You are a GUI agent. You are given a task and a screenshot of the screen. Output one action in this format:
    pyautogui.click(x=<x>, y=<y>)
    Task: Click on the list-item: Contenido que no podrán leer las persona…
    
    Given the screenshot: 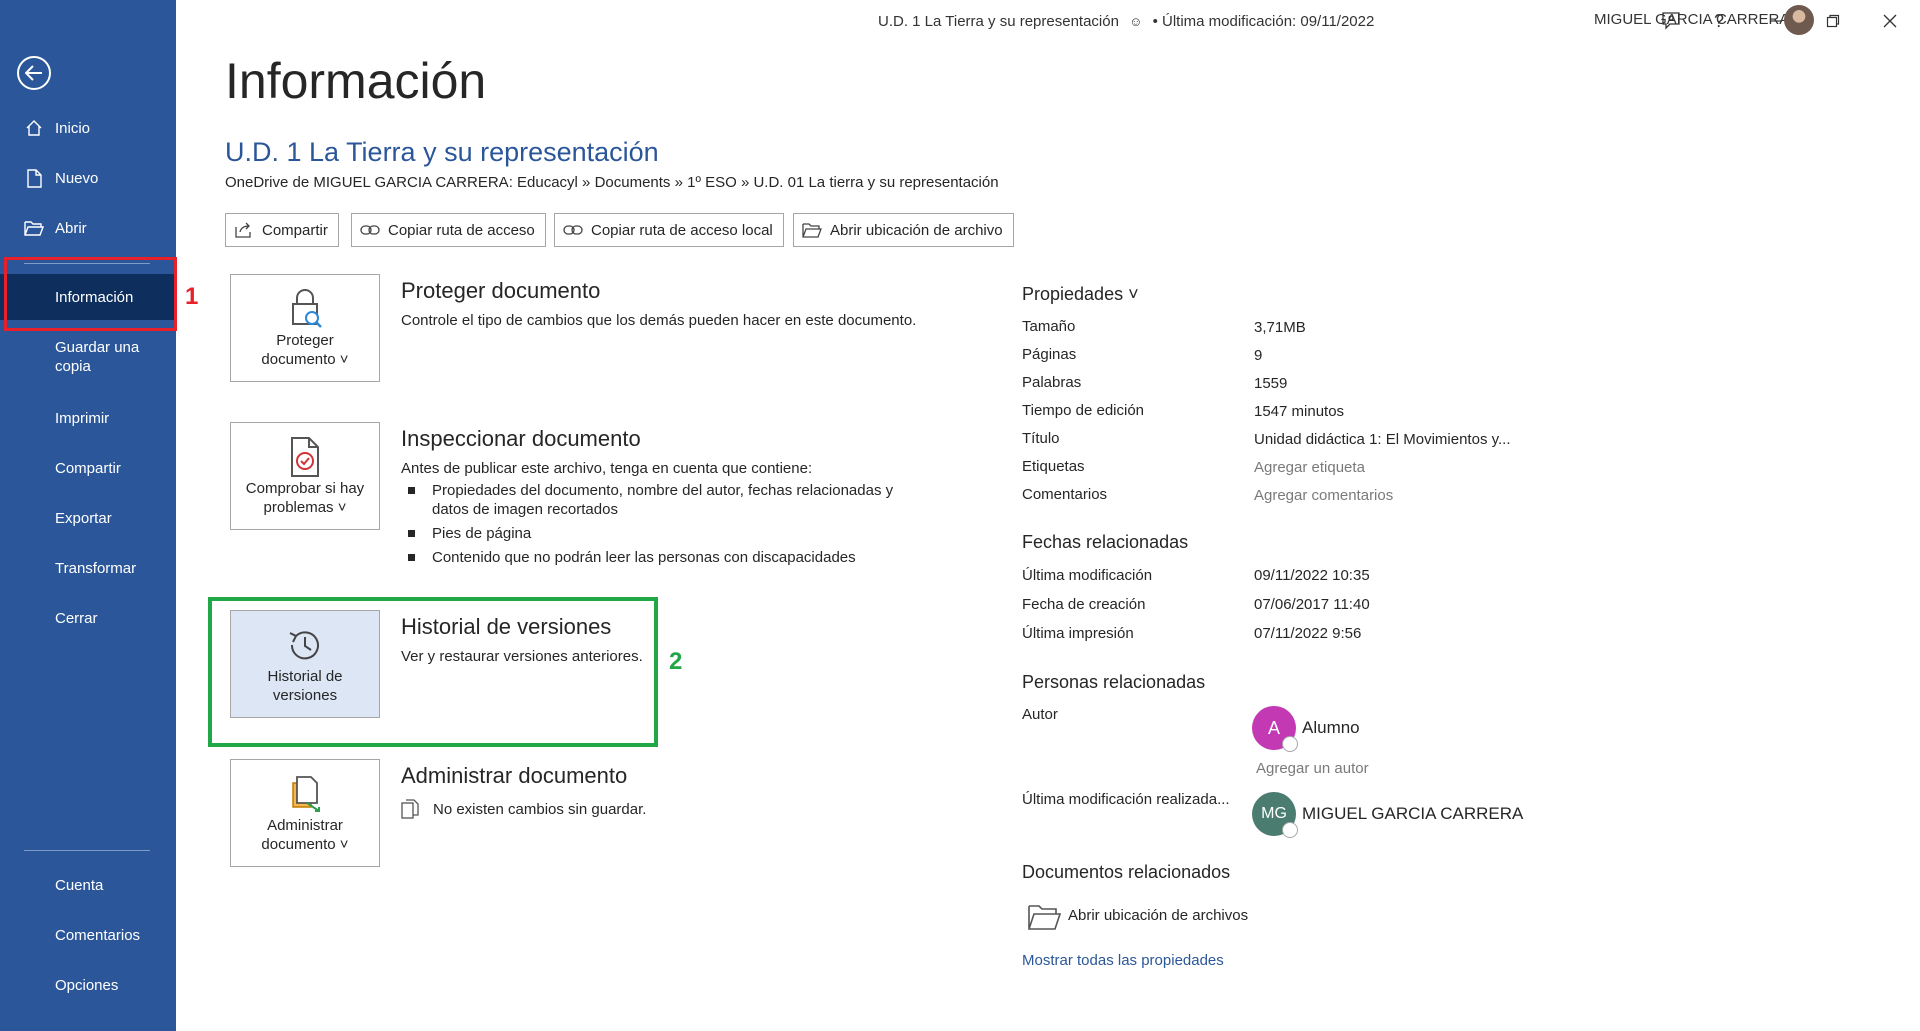 What is the action you would take?
    pyautogui.click(x=668, y=557)
    